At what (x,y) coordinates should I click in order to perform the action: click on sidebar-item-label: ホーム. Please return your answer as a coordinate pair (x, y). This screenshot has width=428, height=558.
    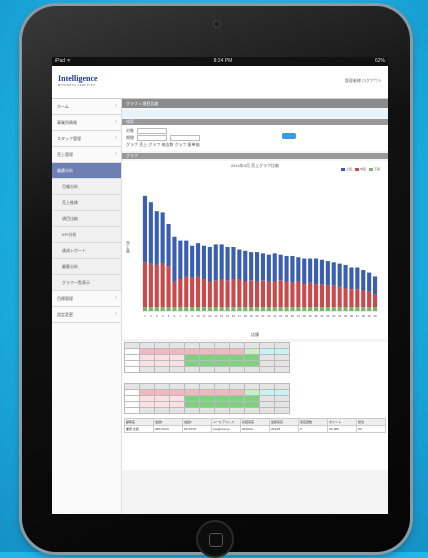
    Looking at the image, I should click on (63, 106).